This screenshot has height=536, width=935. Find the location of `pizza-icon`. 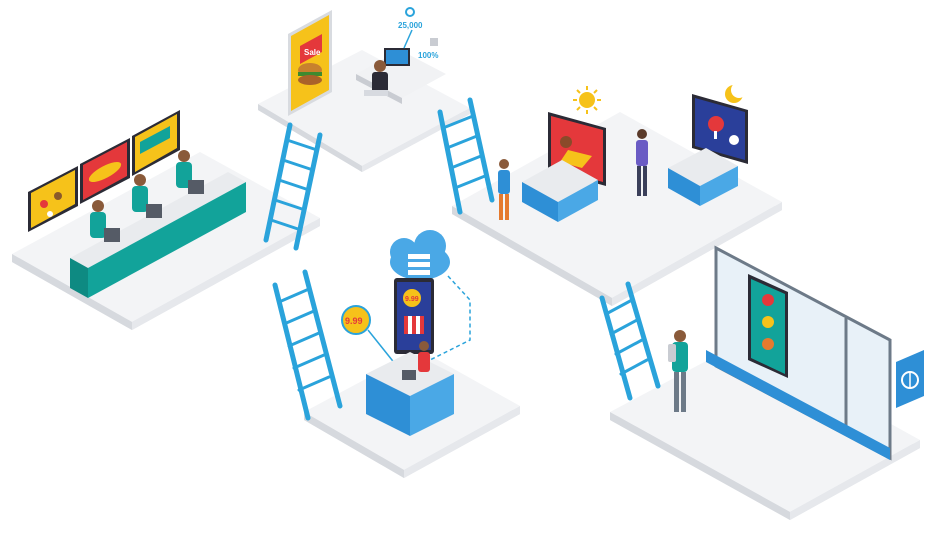

pizza-icon is located at coordinates (910, 379).